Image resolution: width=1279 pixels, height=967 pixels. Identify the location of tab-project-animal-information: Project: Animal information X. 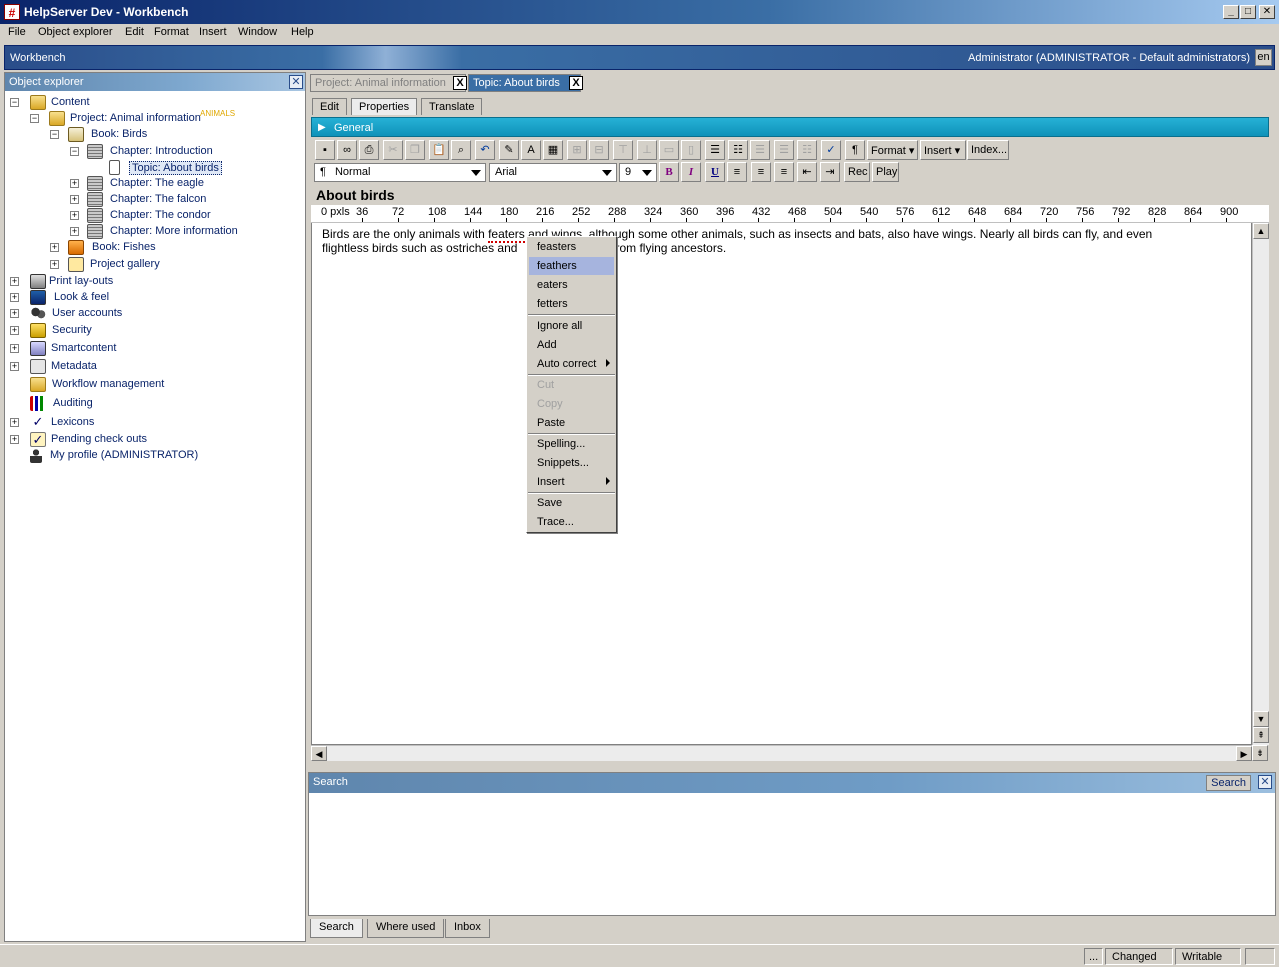
(388, 83).